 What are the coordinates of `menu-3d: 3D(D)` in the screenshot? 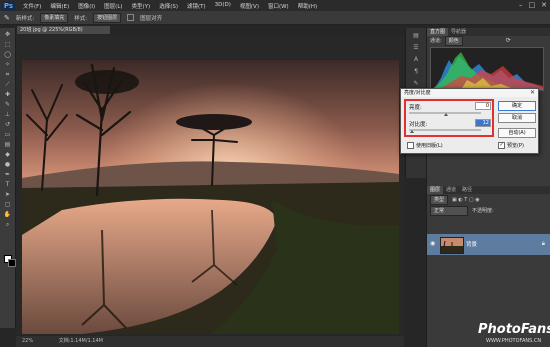 It's located at (223, 6).